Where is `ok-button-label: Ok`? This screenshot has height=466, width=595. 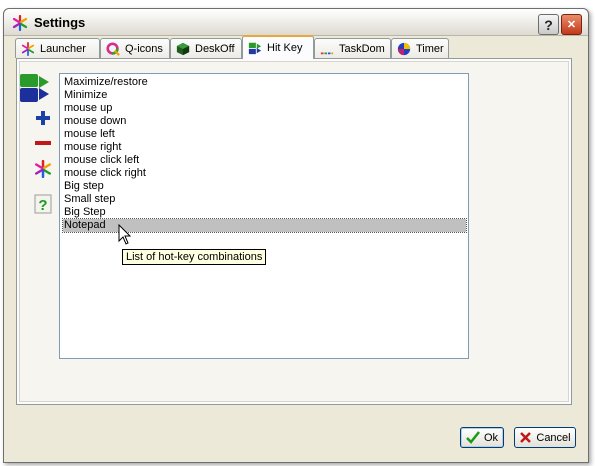
ok-button-label: Ok is located at coordinates (491, 437).